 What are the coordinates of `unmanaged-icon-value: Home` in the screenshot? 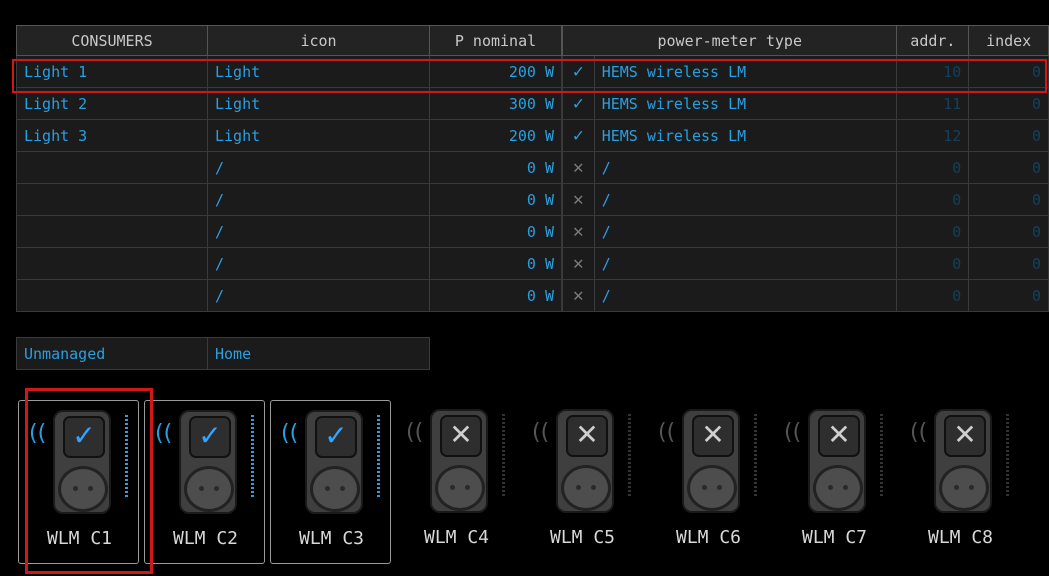 It's located at (318, 353).